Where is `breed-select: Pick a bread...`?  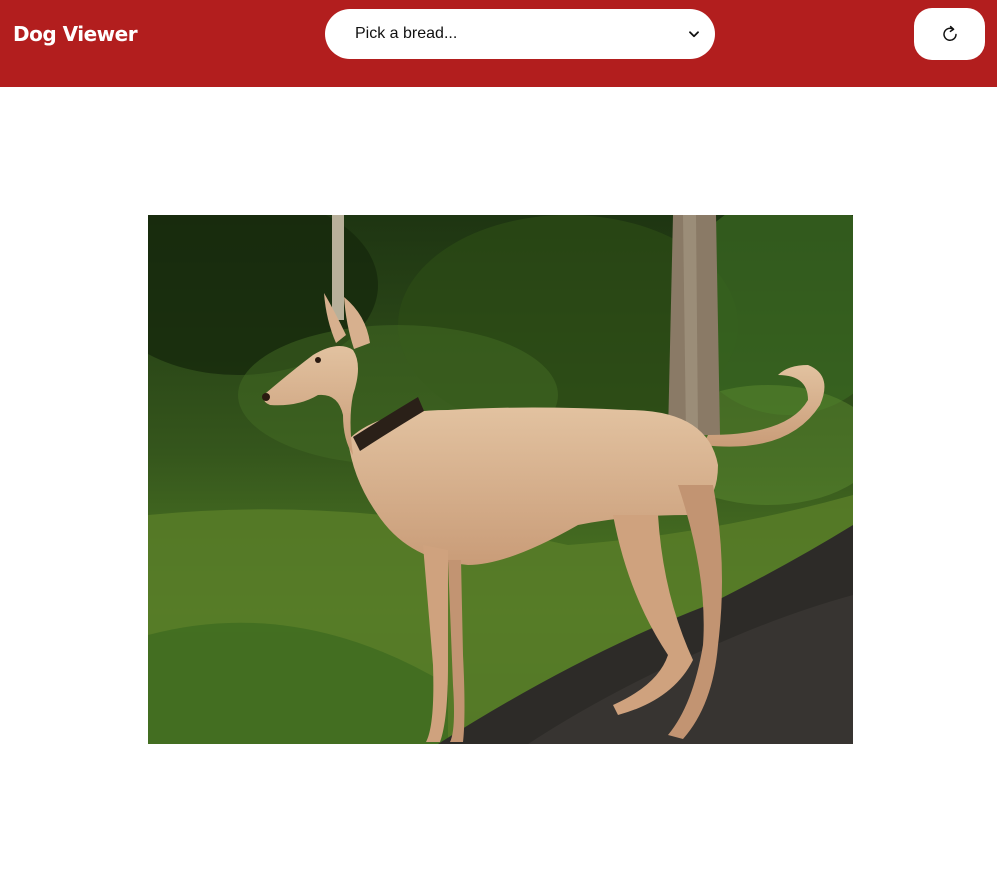
breed-select: Pick a bread... is located at coordinates (520, 34).